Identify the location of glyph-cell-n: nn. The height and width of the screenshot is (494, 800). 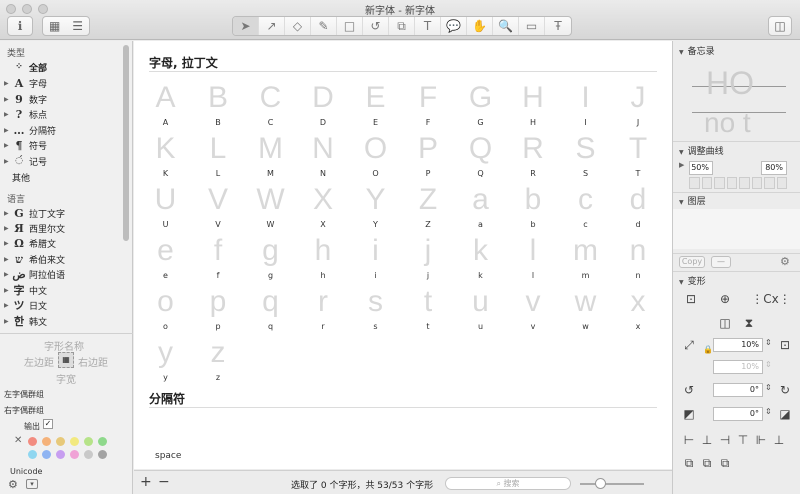
(638, 259).